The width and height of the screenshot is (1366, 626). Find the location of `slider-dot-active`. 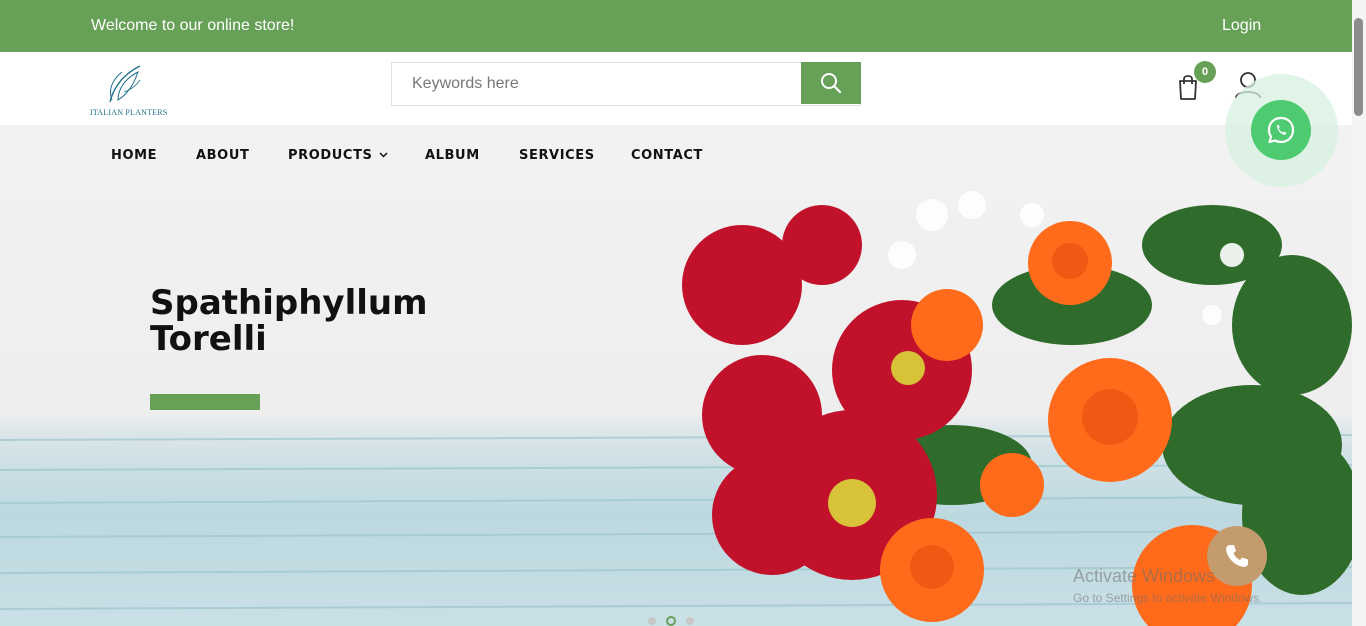

slider-dot-active is located at coordinates (671, 621).